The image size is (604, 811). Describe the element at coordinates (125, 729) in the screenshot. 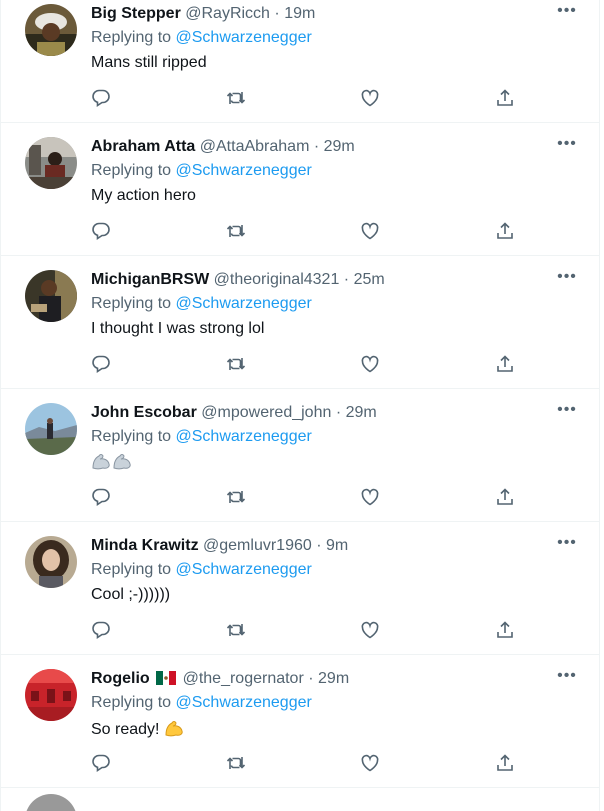

I see `tweet-text-content: So ready!` at that location.